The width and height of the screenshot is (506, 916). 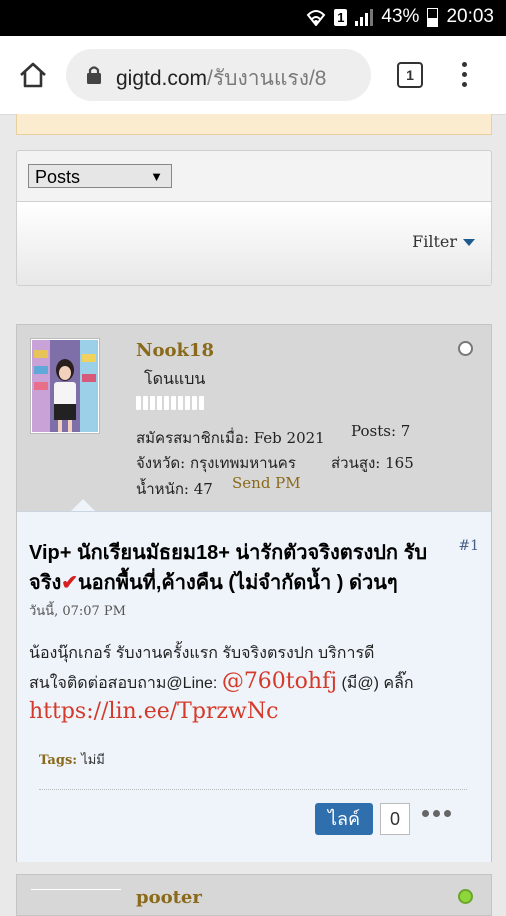 I want to click on post-count: Posts: 7, so click(x=381, y=431).